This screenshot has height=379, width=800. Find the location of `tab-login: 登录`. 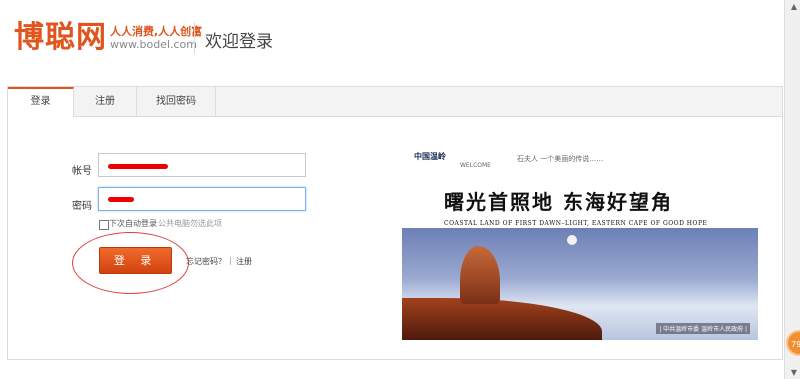

tab-login: 登录 is located at coordinates (41, 102).